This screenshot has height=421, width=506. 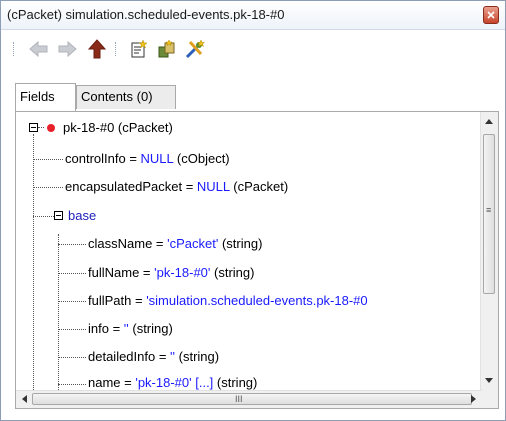 I want to click on copy-button, so click(x=139, y=49).